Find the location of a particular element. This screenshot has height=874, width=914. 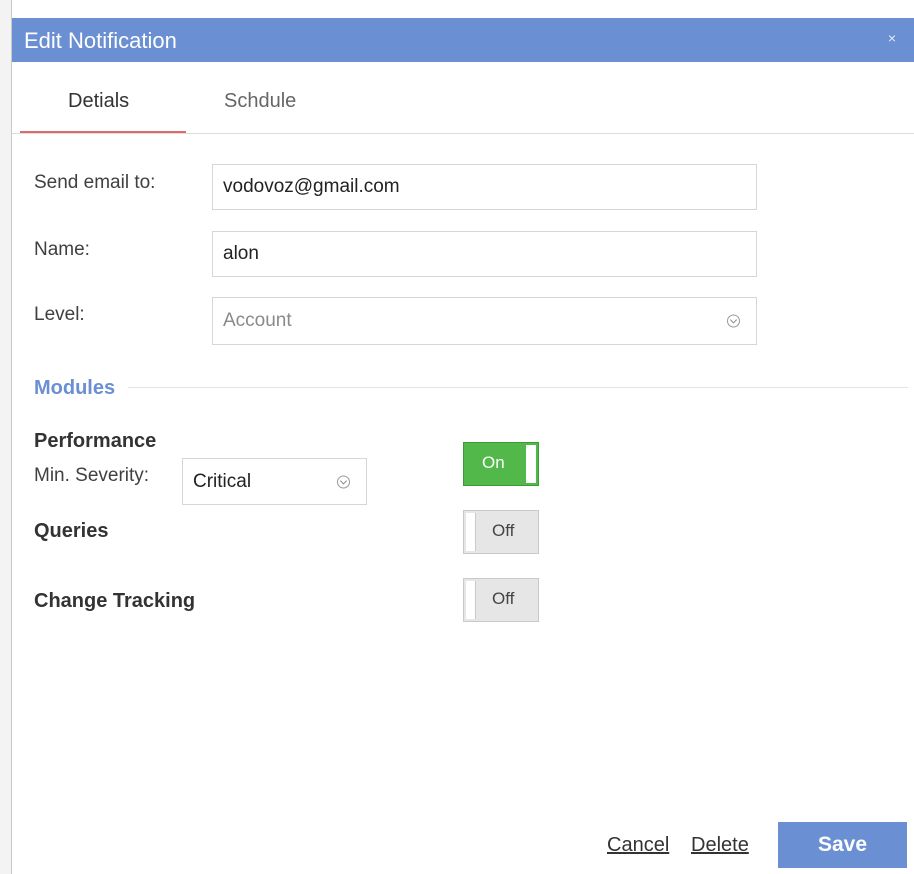

cancel-link: Cancel is located at coordinates (638, 845).